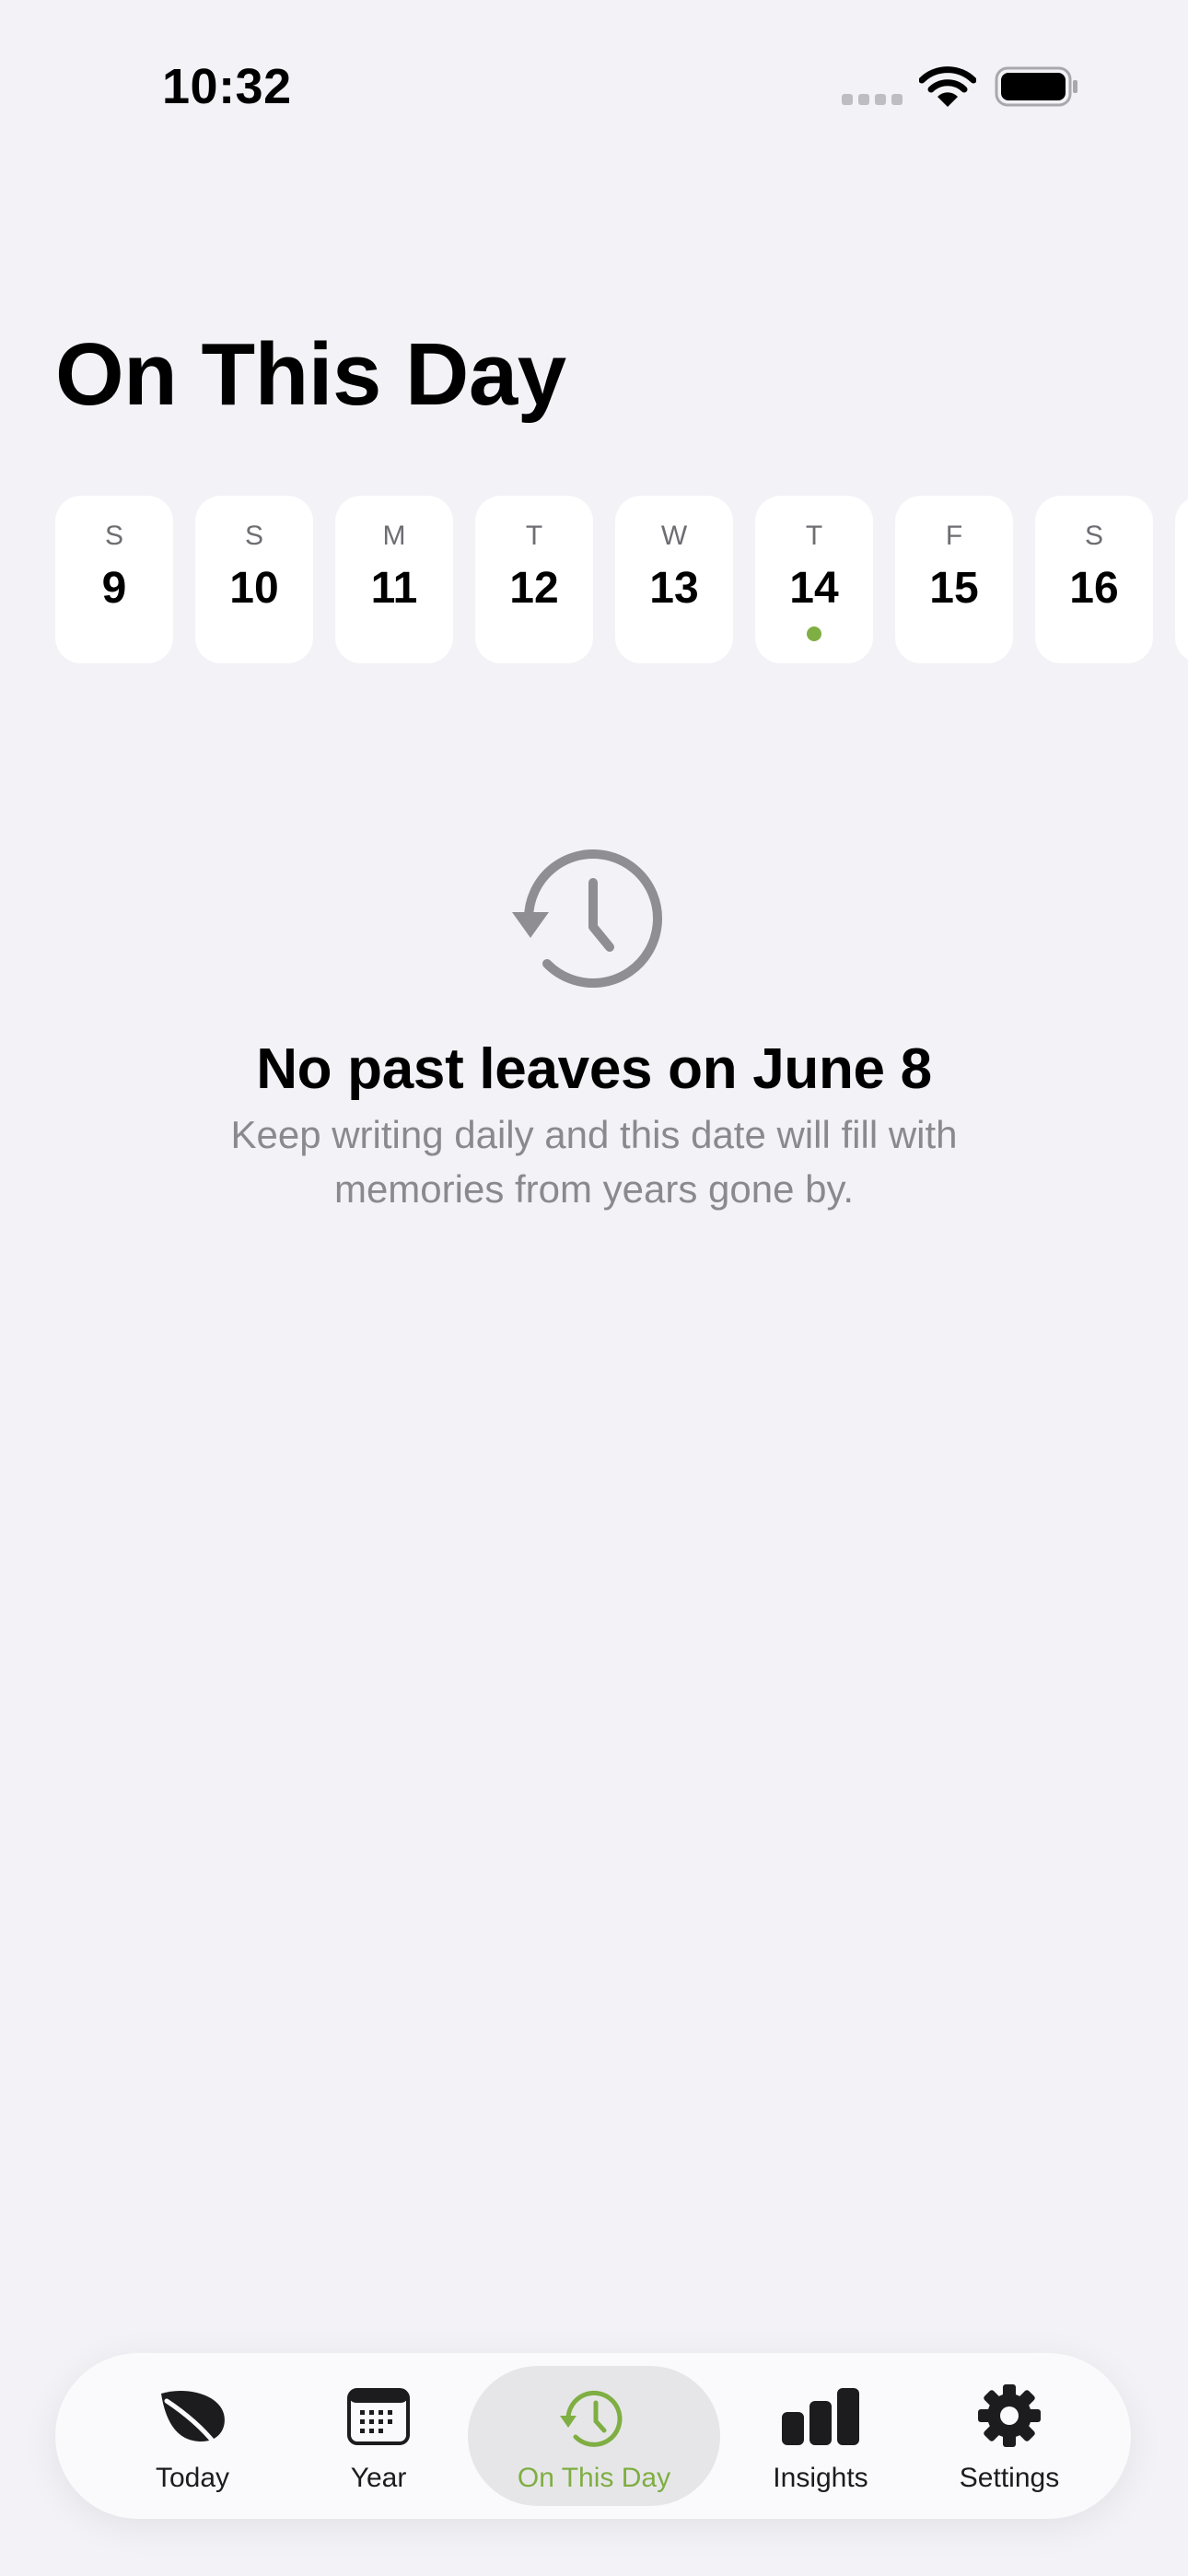 The width and height of the screenshot is (1188, 2576). What do you see at coordinates (1036, 86) in the screenshot?
I see `battery-icon` at bounding box center [1036, 86].